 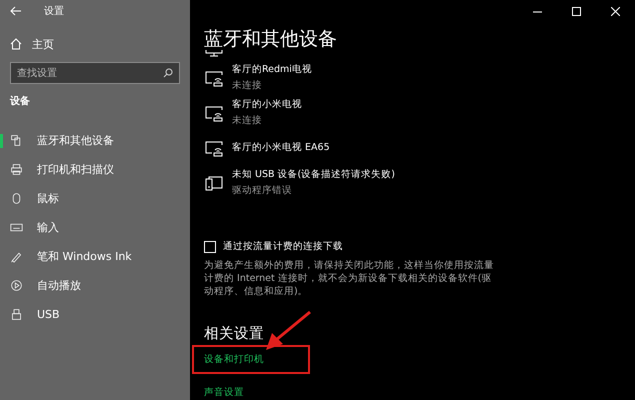 I want to click on device-item: 未知 USB 设备(设备描述符请求失败) 驱动程序错误, so click(x=419, y=182).